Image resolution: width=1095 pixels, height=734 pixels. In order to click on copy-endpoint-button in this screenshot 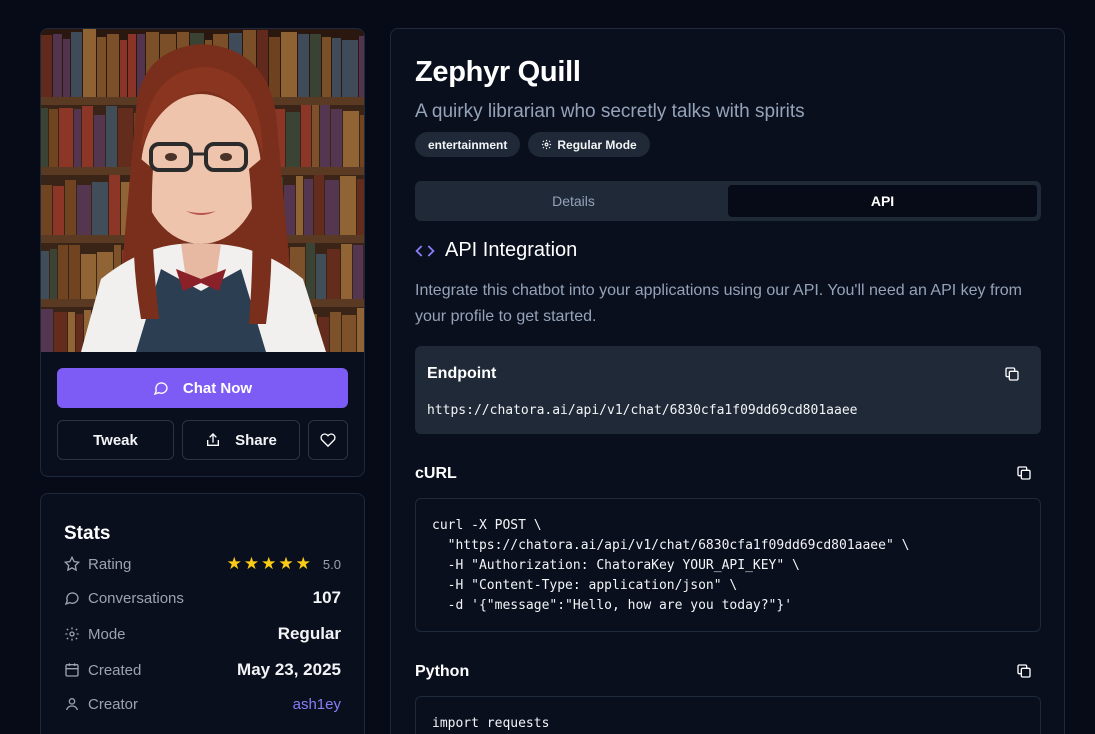, I will do `click(1012, 374)`.